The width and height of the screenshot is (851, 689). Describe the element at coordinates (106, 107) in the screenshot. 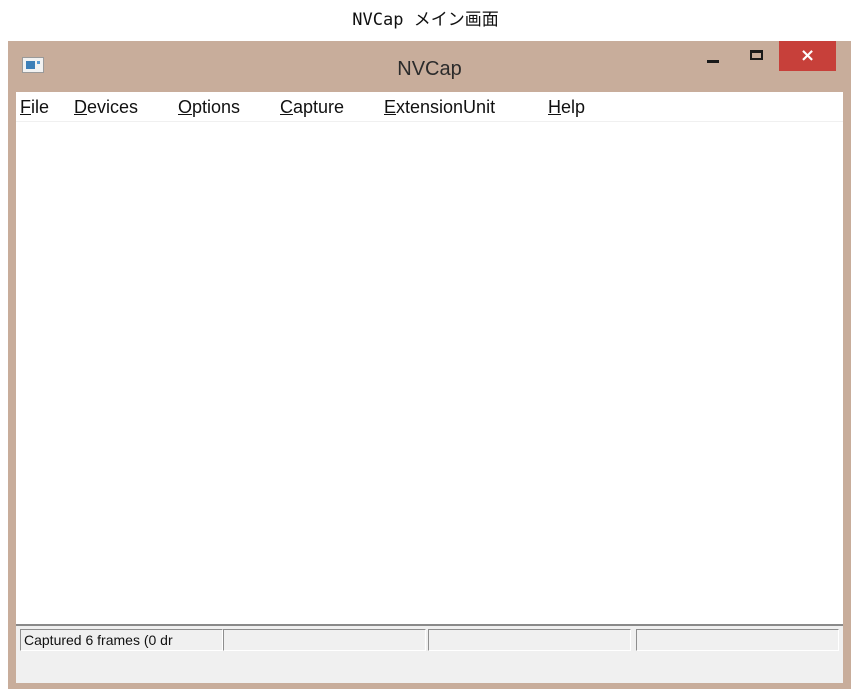

I see `menu-devices: Devices` at that location.